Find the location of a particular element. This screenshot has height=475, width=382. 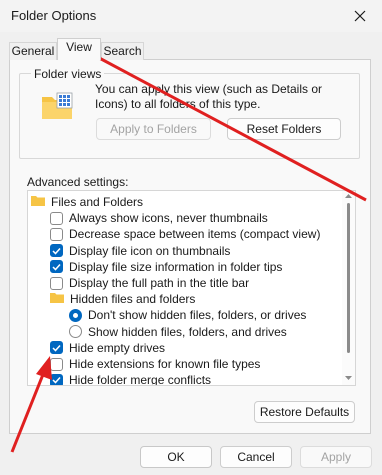

scrollbar-thumb is located at coordinates (348, 278).